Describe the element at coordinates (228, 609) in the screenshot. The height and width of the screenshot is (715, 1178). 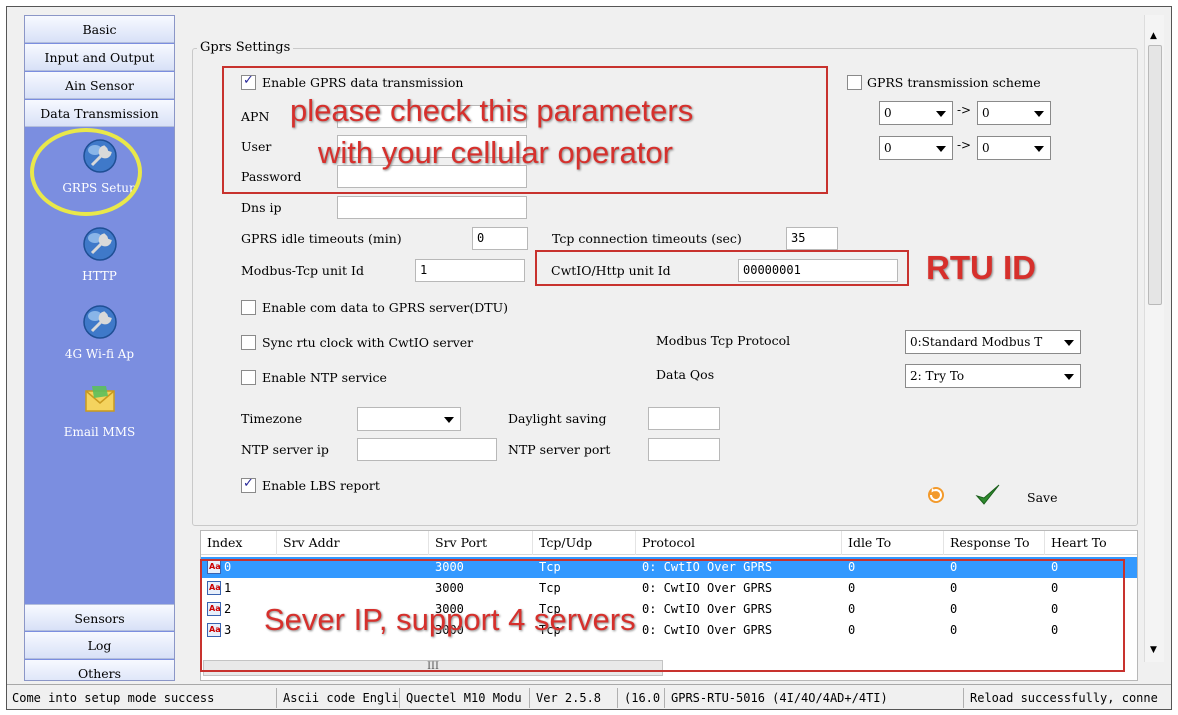
I see `cell-index: 2` at that location.